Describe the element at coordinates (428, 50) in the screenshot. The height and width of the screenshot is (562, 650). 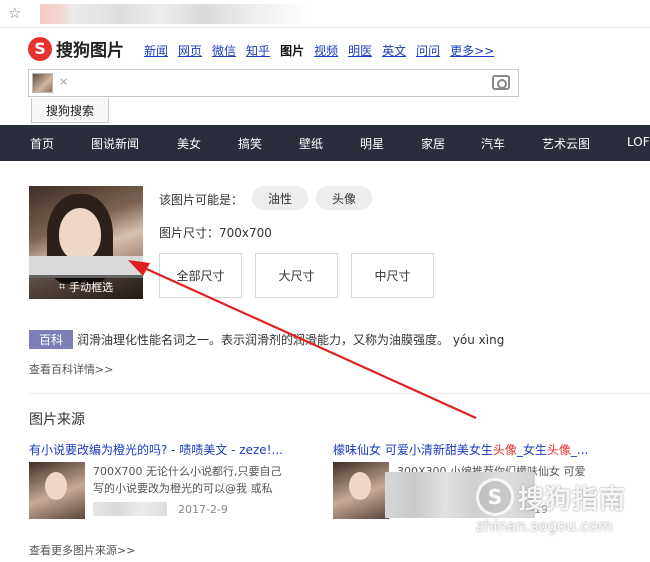
I see `nav-wenwen: 问问` at that location.